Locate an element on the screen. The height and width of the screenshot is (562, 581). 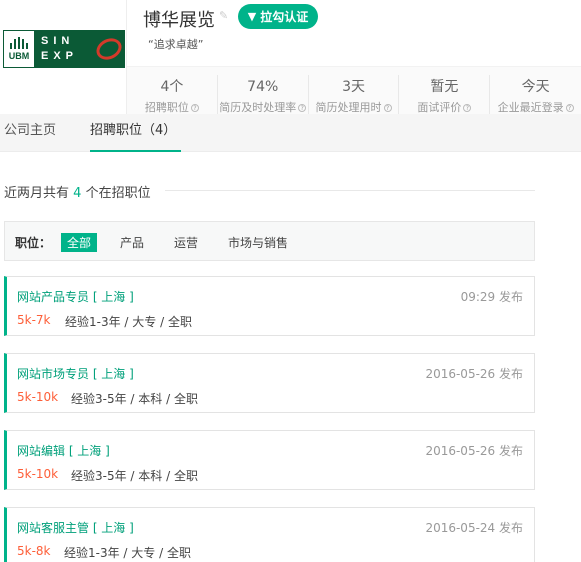
company-tabs: 公司主页 招聘职位（4） is located at coordinates (290, 133).